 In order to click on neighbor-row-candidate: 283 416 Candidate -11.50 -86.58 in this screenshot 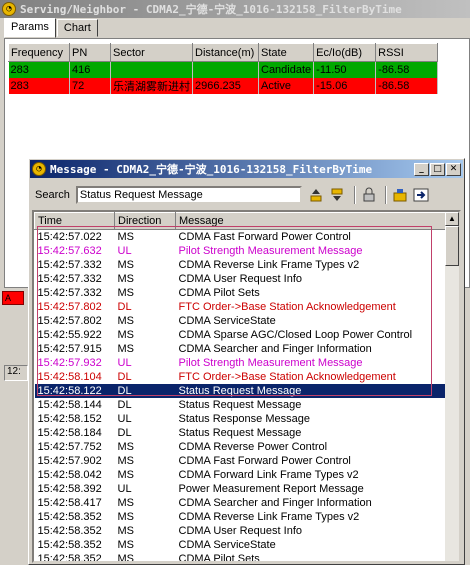, I will do `click(223, 69)`.